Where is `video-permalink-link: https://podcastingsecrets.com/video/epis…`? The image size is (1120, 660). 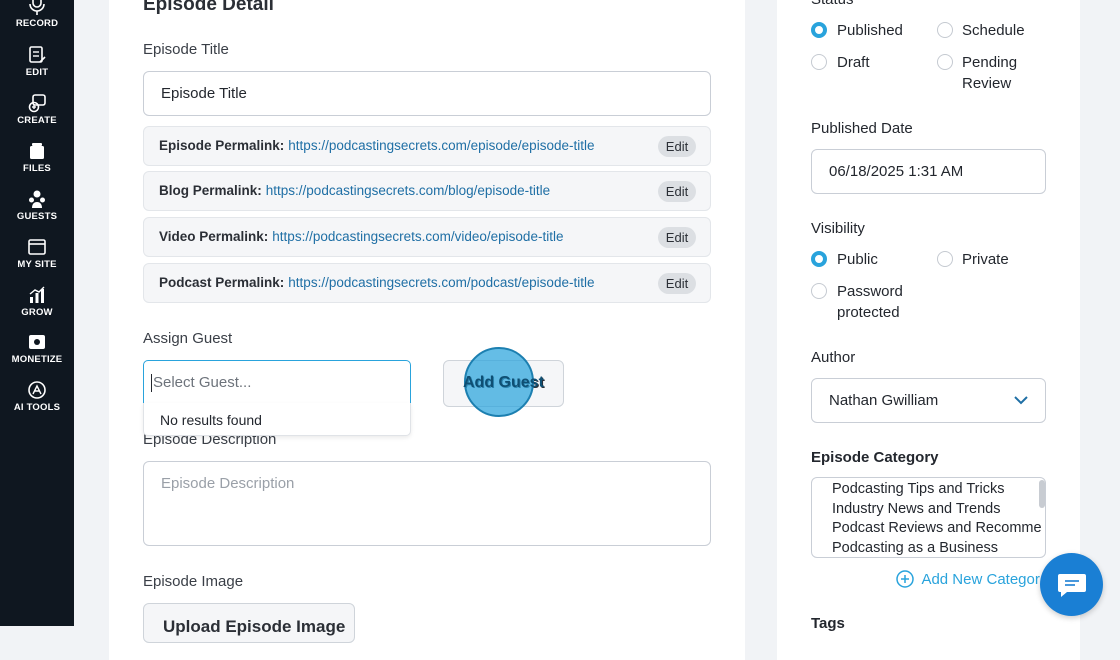 video-permalink-link: https://podcastingsecrets.com/video/epis… is located at coordinates (417, 236).